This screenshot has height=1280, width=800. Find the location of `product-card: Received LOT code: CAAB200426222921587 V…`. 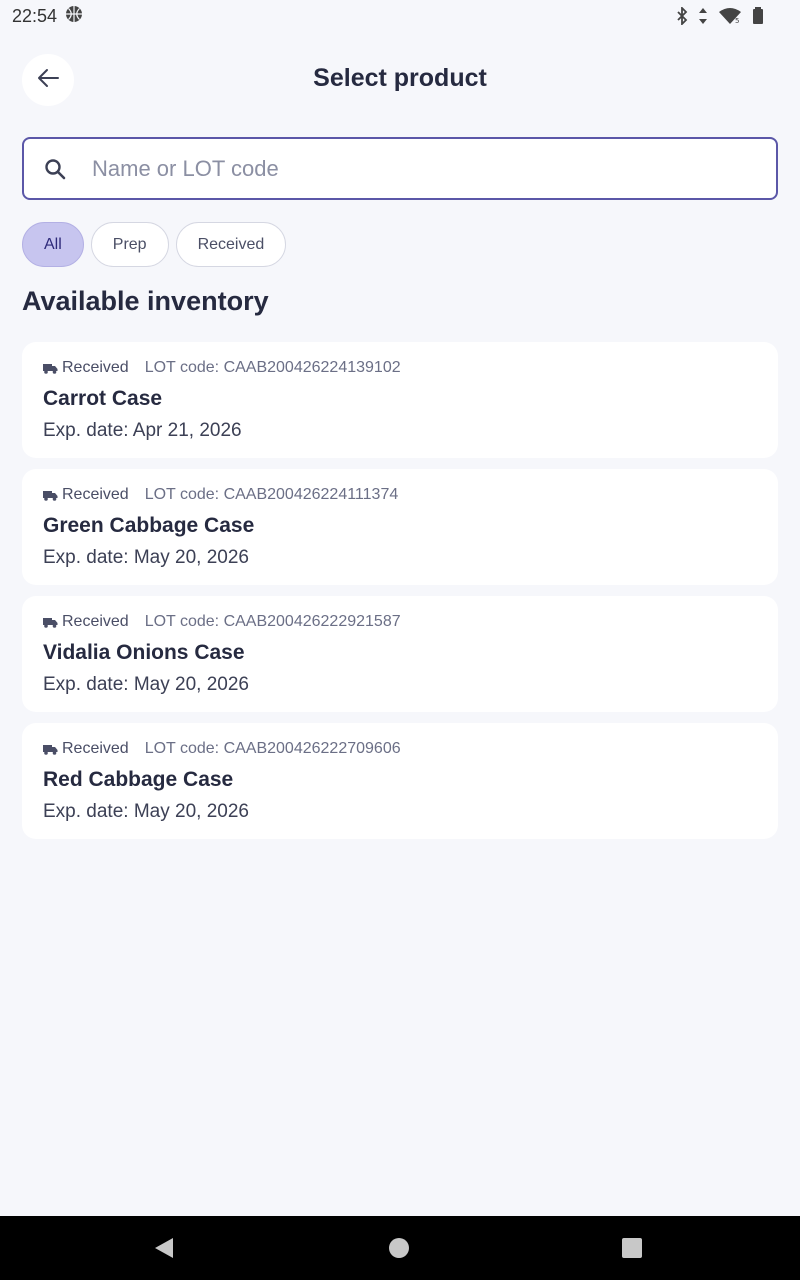

product-card: Received LOT code: CAAB200426222921587 V… is located at coordinates (400, 654).